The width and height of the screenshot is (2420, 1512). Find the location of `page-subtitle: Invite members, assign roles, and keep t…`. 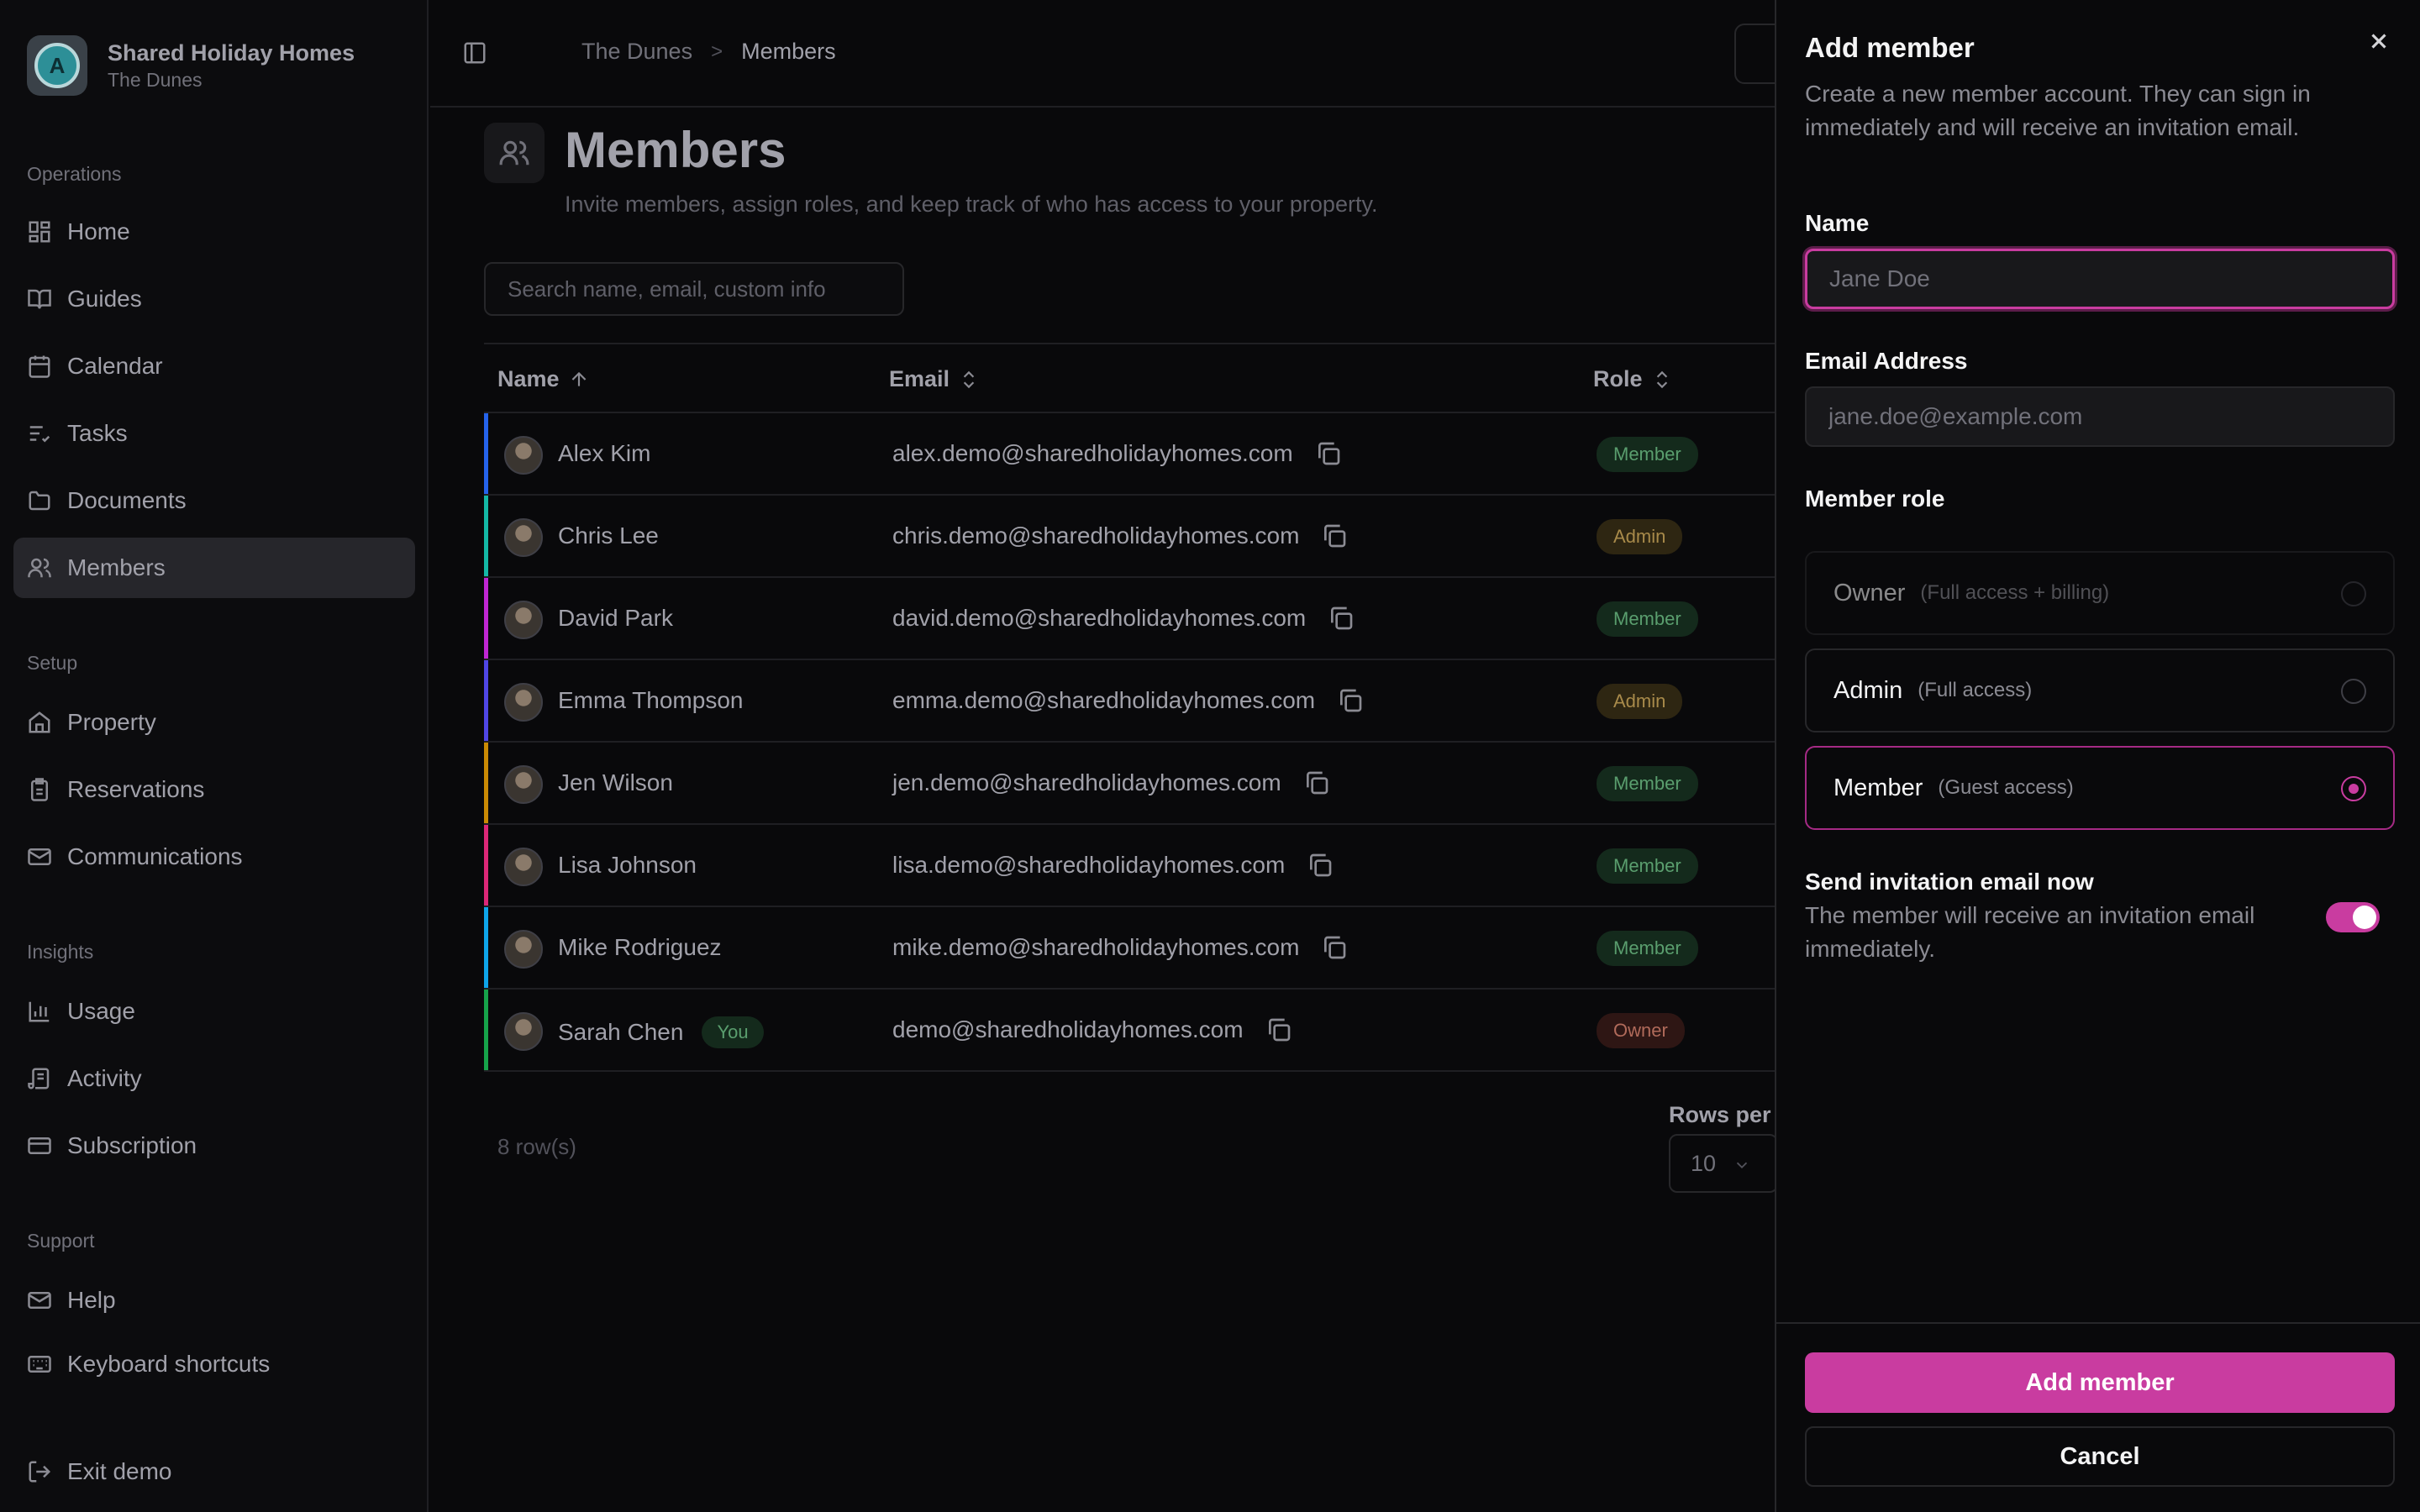

page-subtitle: Invite members, assign roles, and keep t… is located at coordinates (971, 204).